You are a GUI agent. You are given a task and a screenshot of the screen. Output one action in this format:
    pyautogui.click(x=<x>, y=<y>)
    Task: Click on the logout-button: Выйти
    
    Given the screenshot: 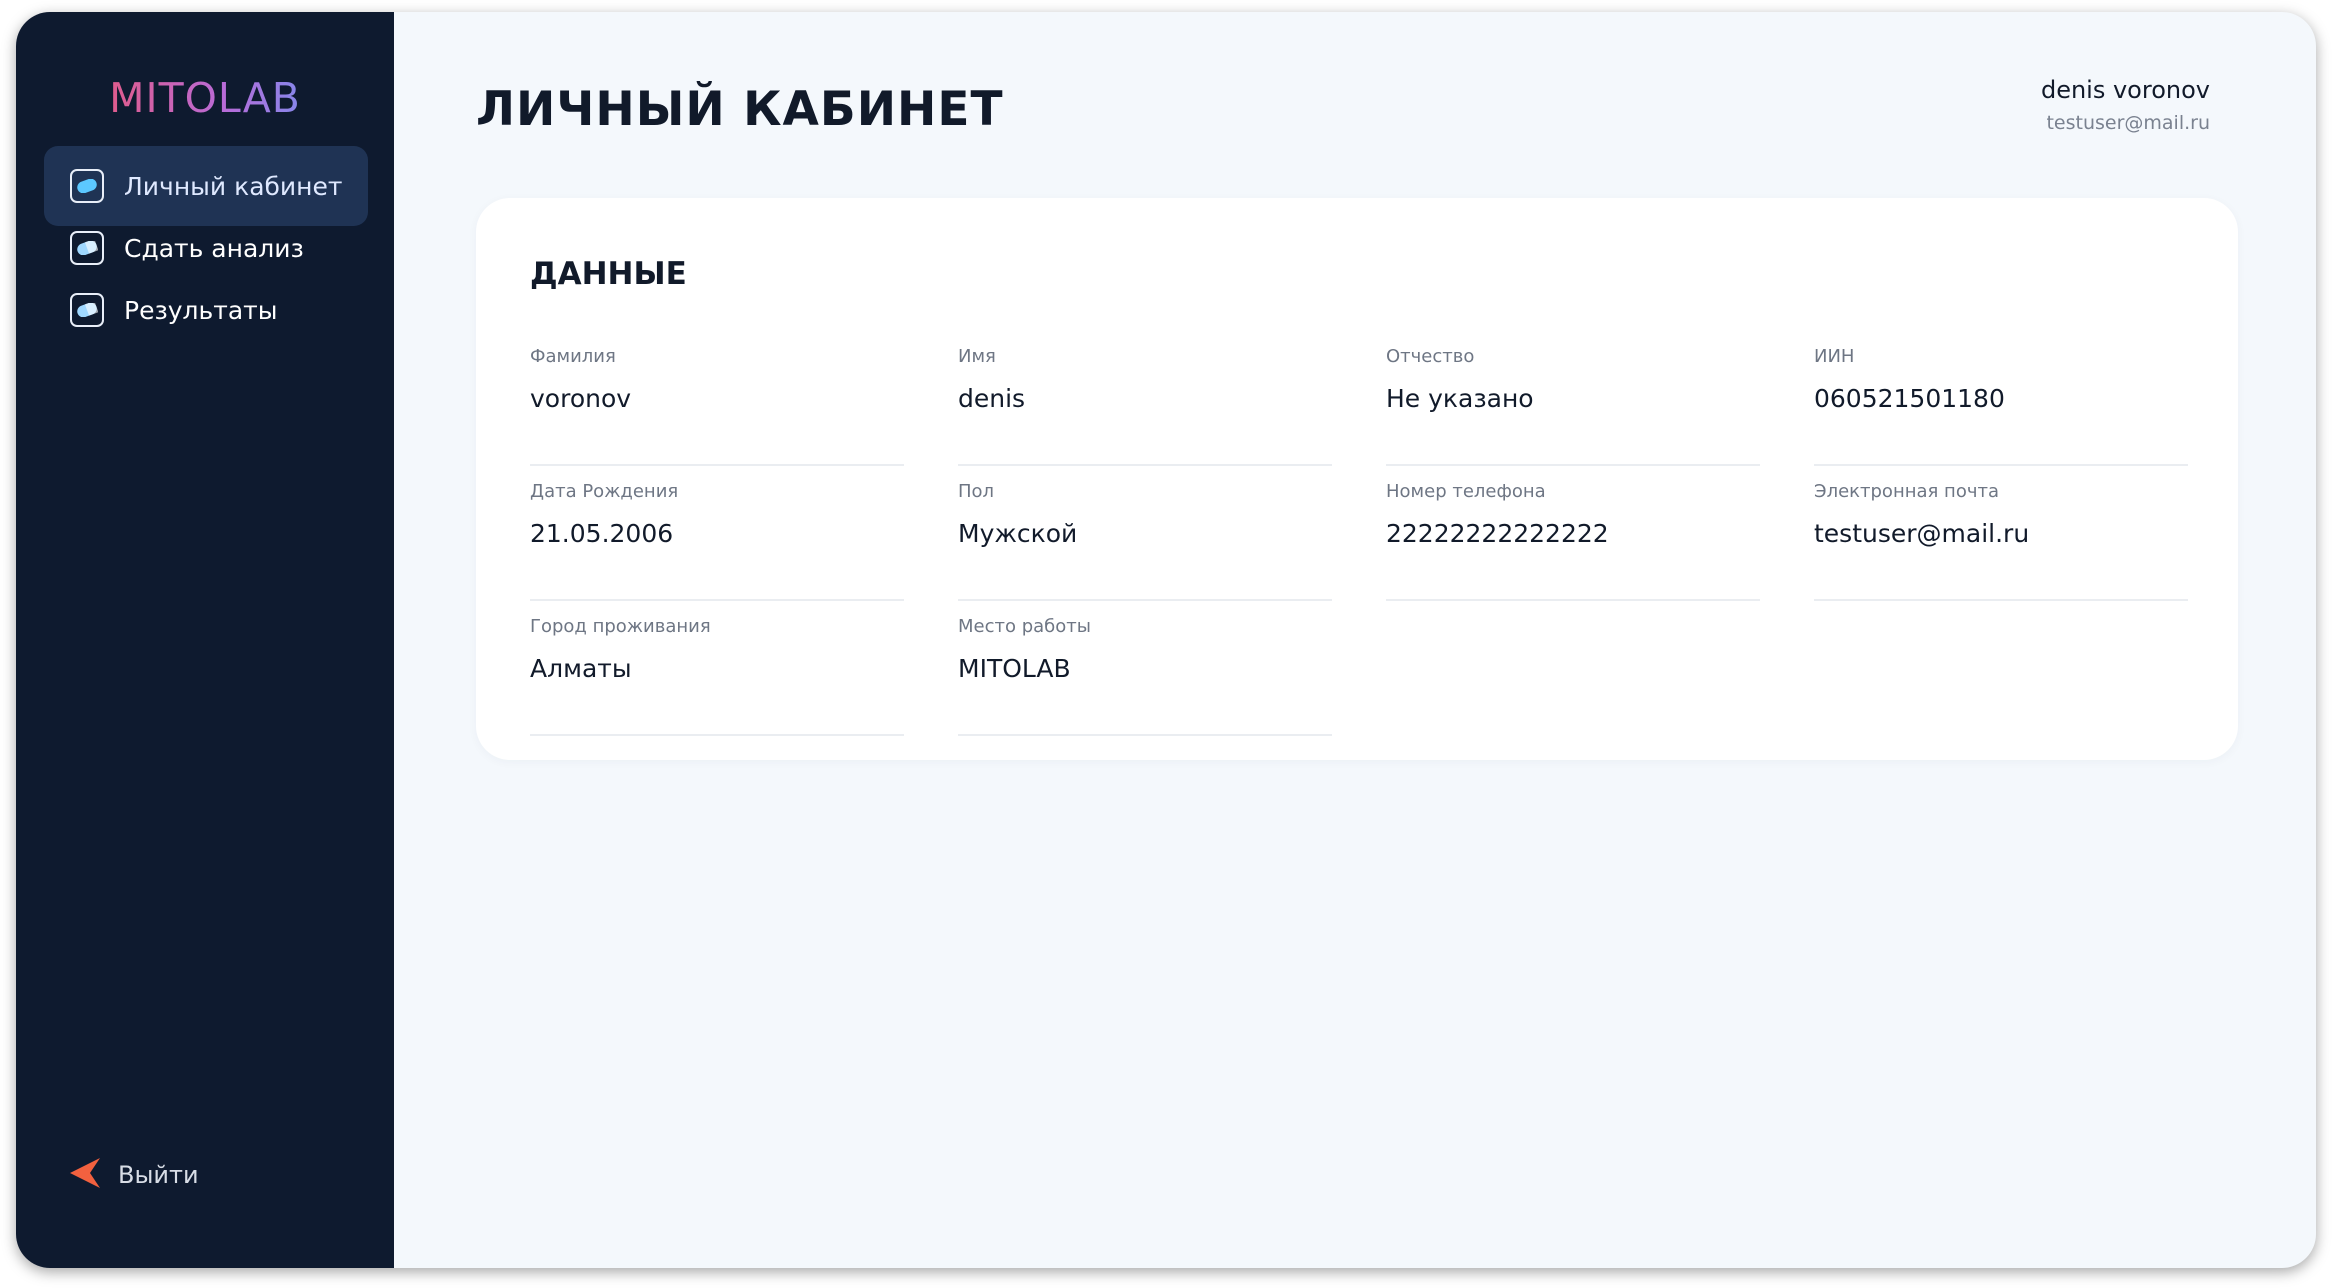 What is the action you would take?
    pyautogui.click(x=133, y=1175)
    